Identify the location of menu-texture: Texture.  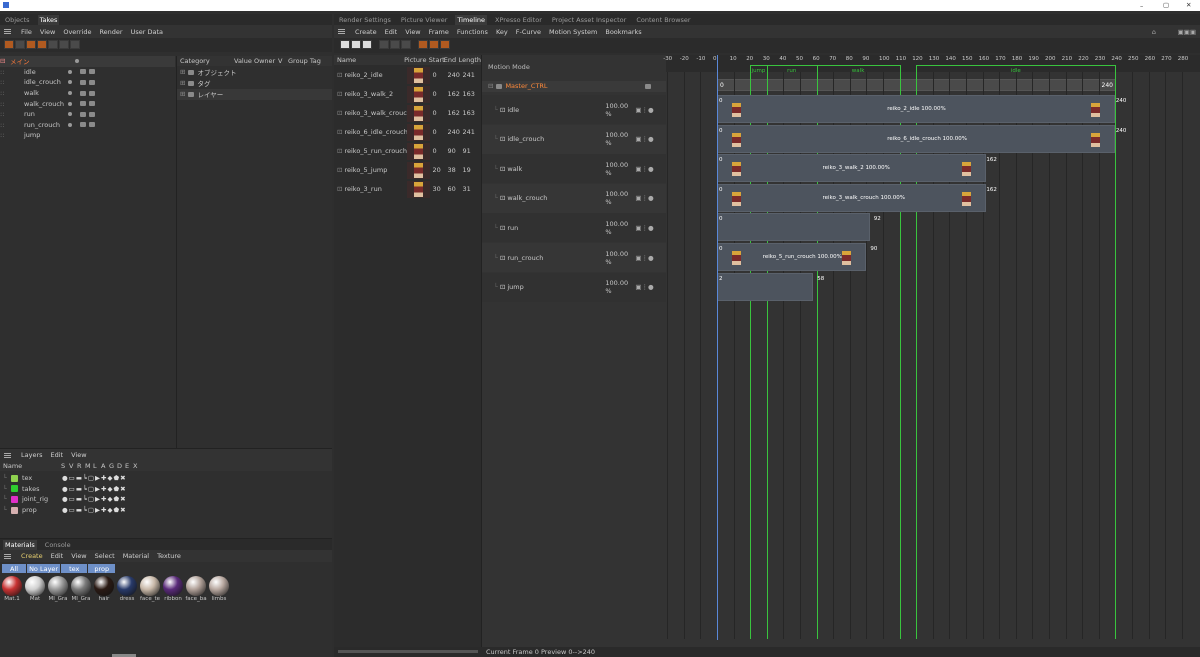
(169, 556).